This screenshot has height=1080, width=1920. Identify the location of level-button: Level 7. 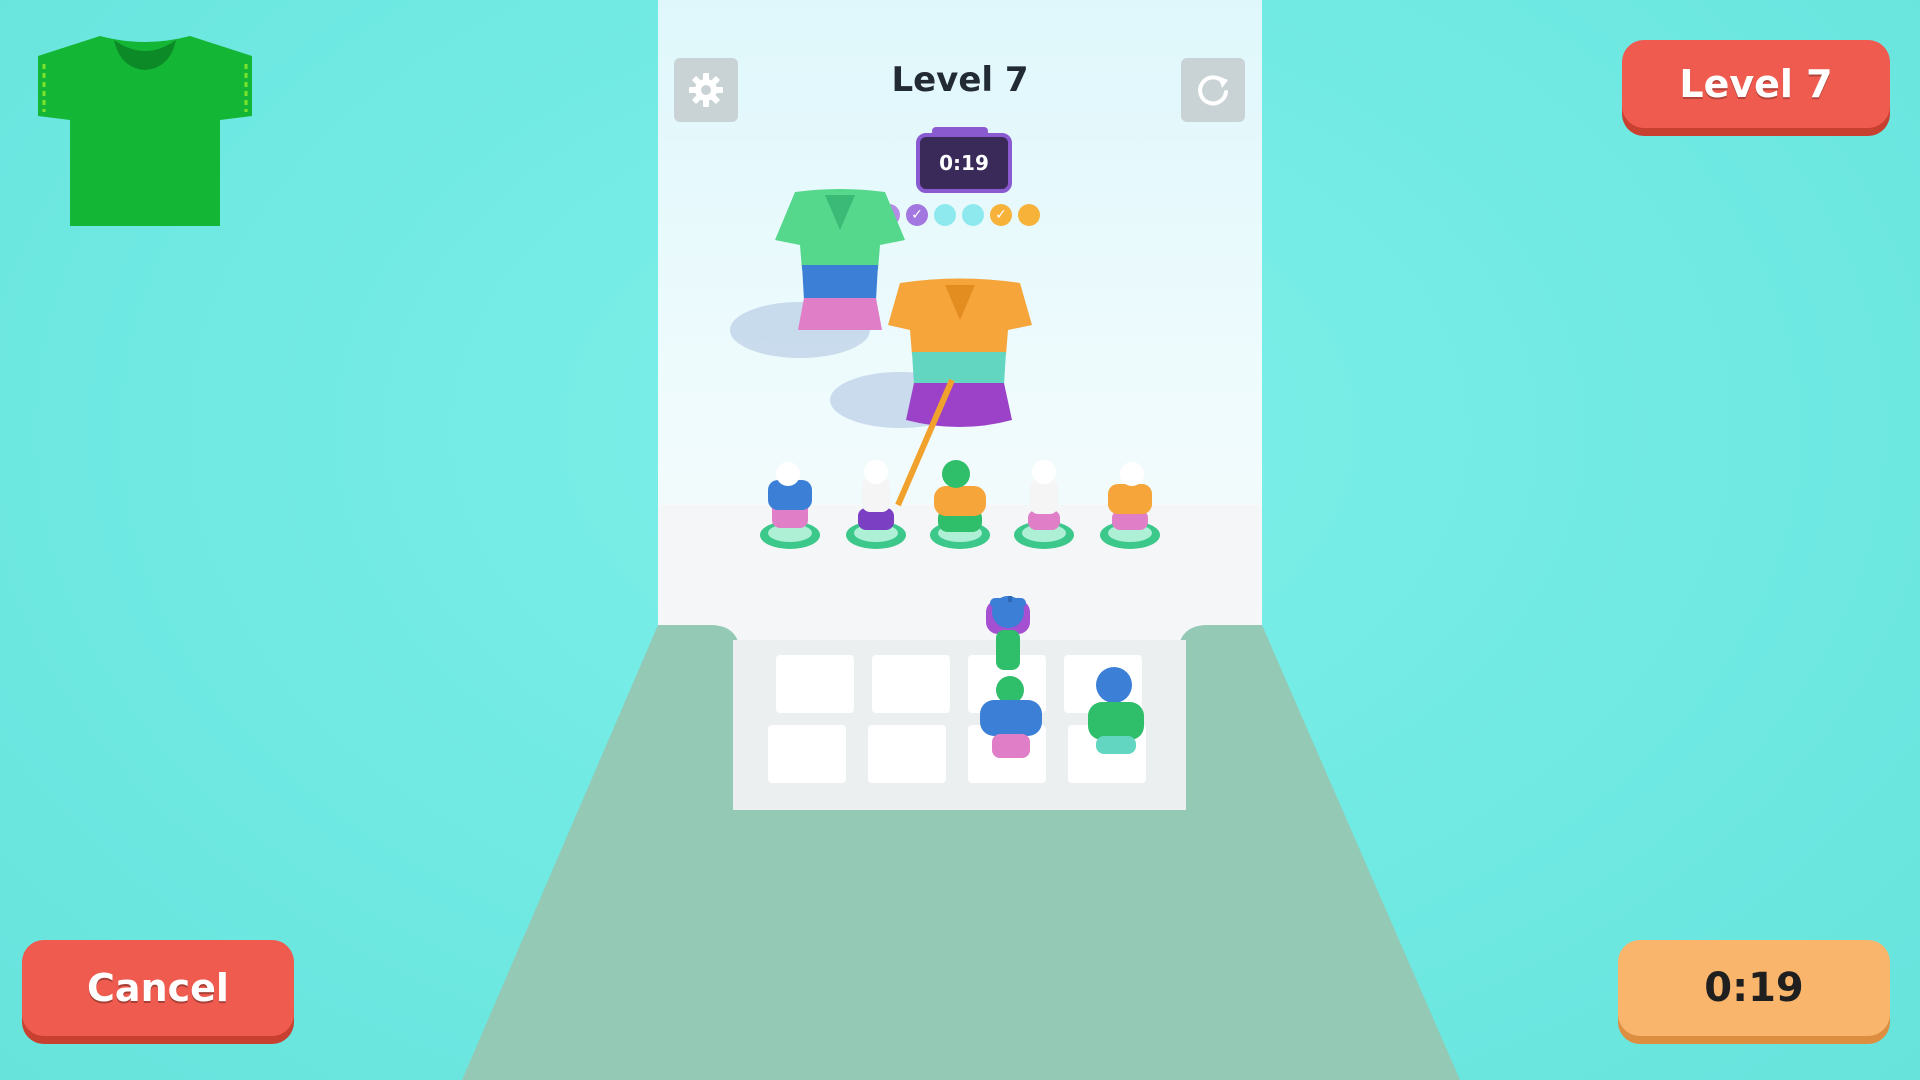
(1756, 84).